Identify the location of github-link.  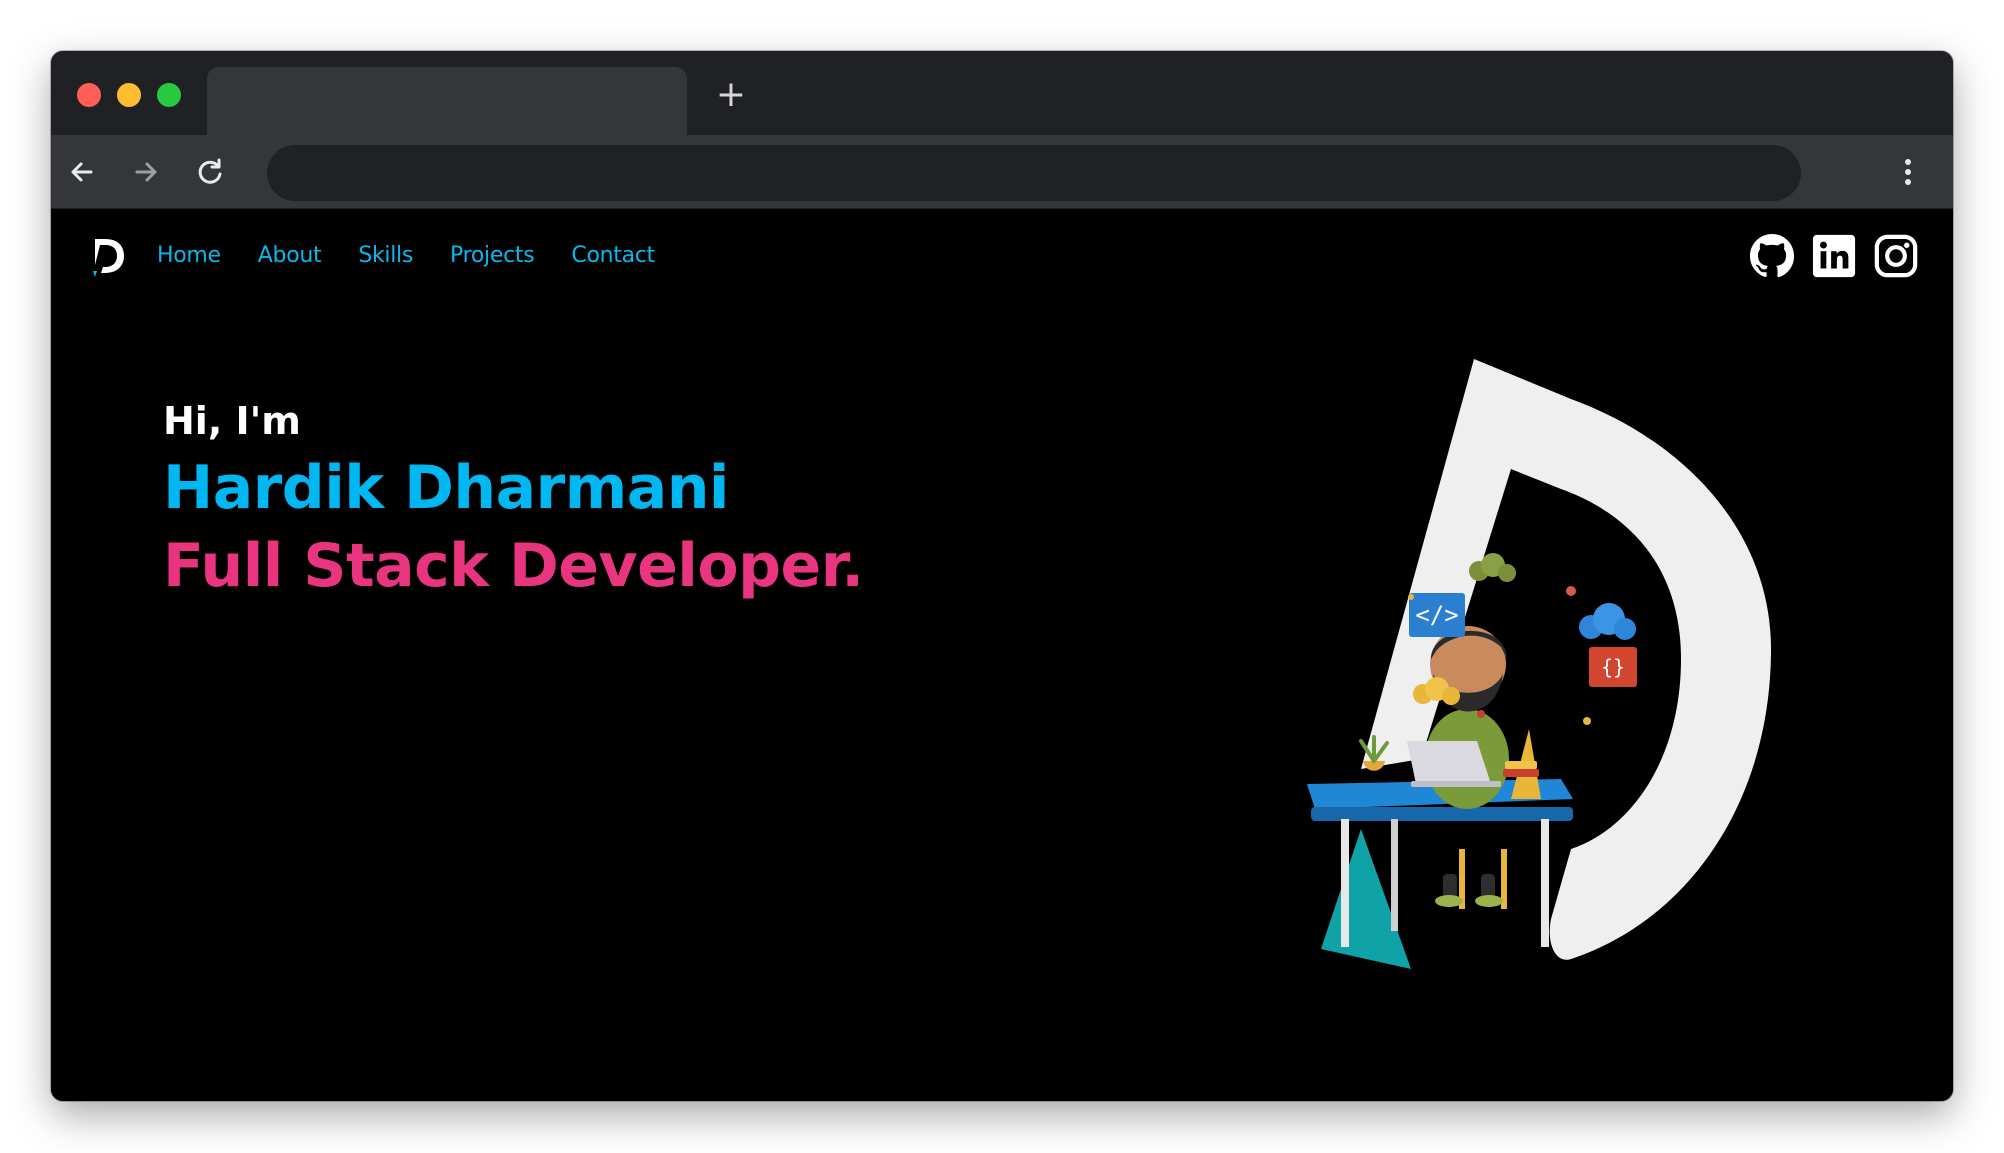
(1772, 256).